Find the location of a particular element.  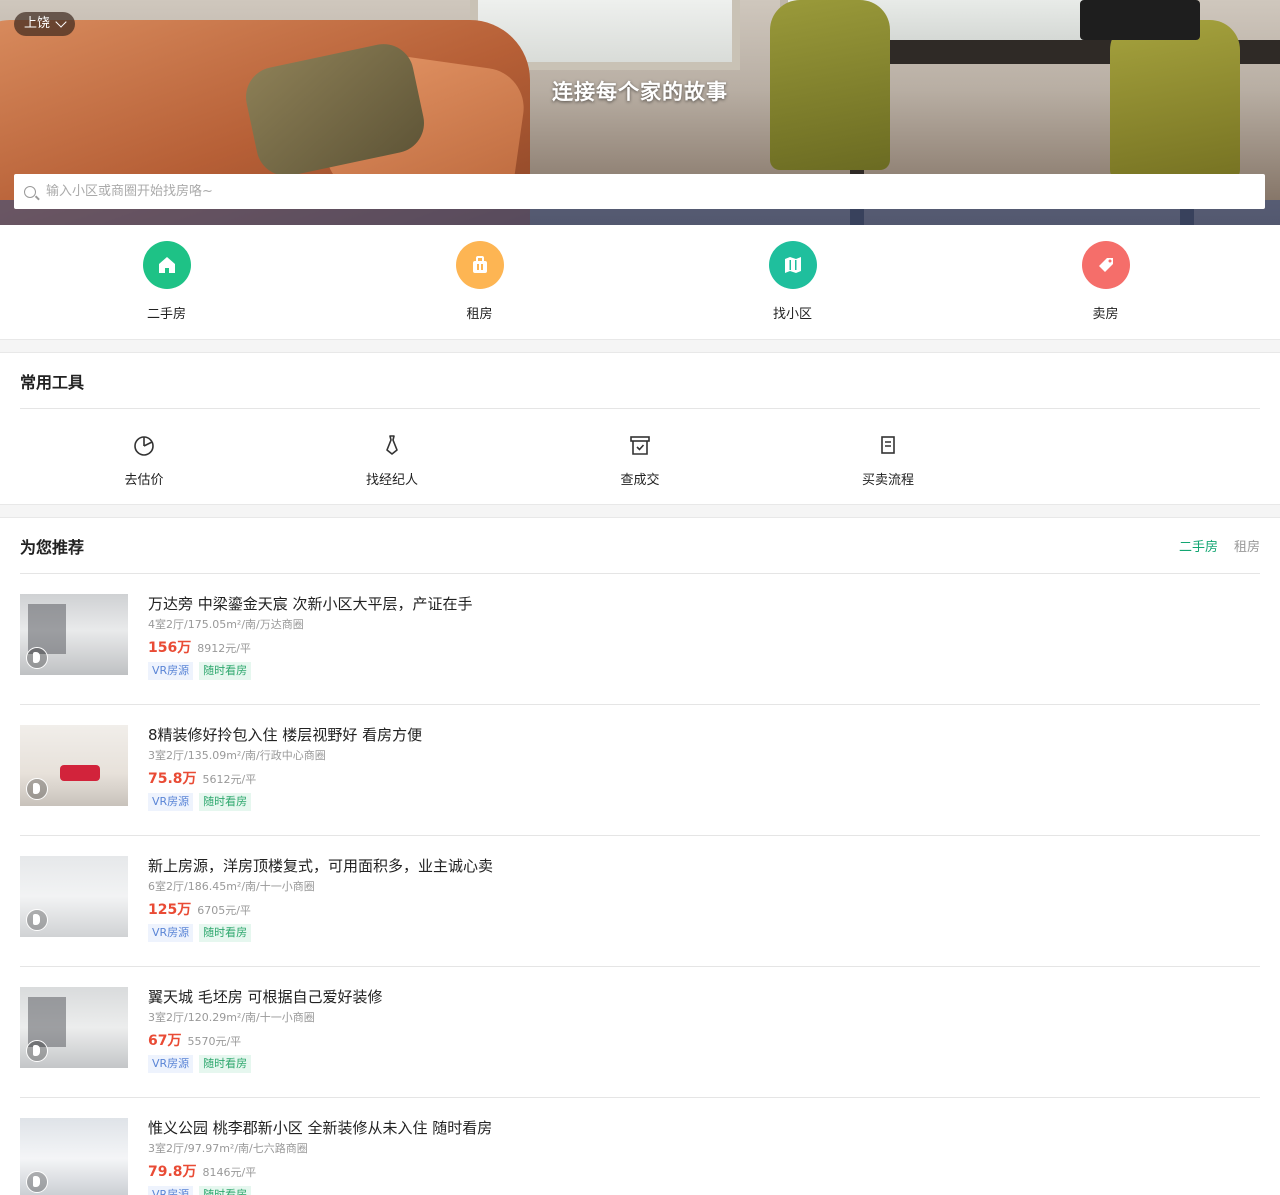

suitcase-icon is located at coordinates (479, 265).